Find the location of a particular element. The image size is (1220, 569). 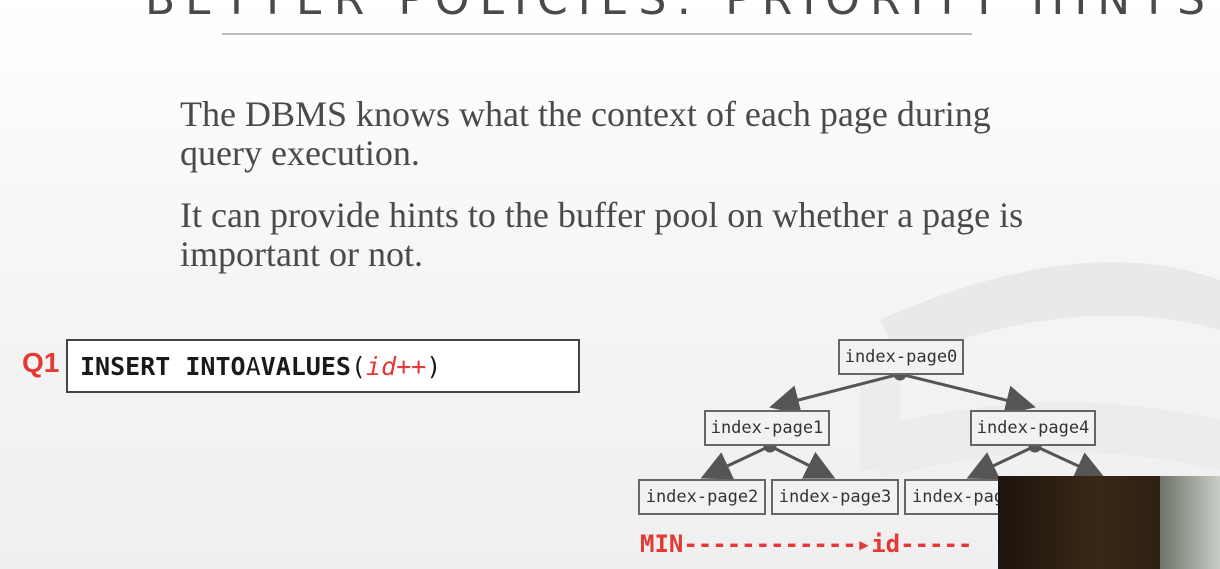

range-arrowhead-icon: ▸ is located at coordinates (864, 544).